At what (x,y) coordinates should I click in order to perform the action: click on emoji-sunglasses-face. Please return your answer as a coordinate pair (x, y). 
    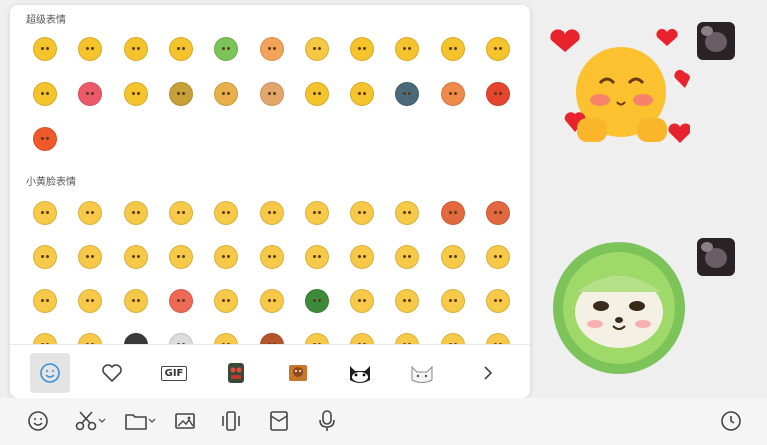
    Looking at the image, I should click on (181, 49).